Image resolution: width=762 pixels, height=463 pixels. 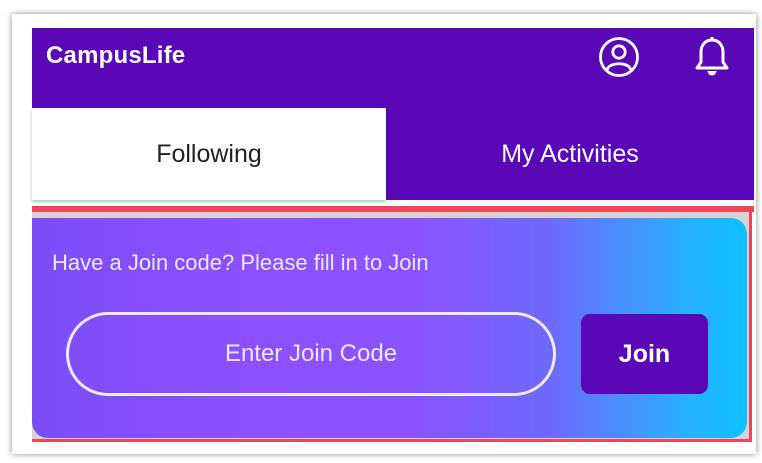 I want to click on notifications-button, so click(x=712, y=57).